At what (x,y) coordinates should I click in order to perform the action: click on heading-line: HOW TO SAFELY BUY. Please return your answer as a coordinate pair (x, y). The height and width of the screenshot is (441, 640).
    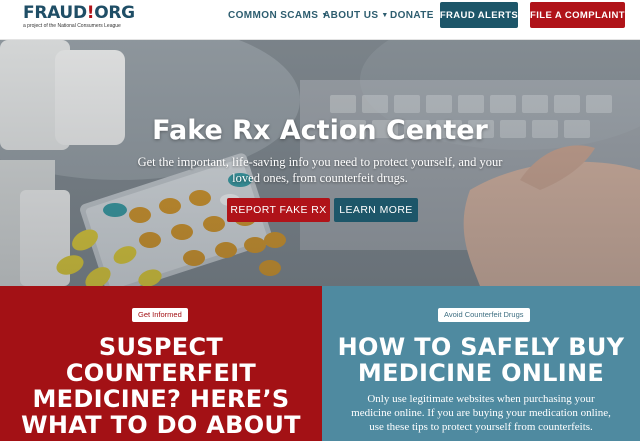
    Looking at the image, I should click on (481, 347).